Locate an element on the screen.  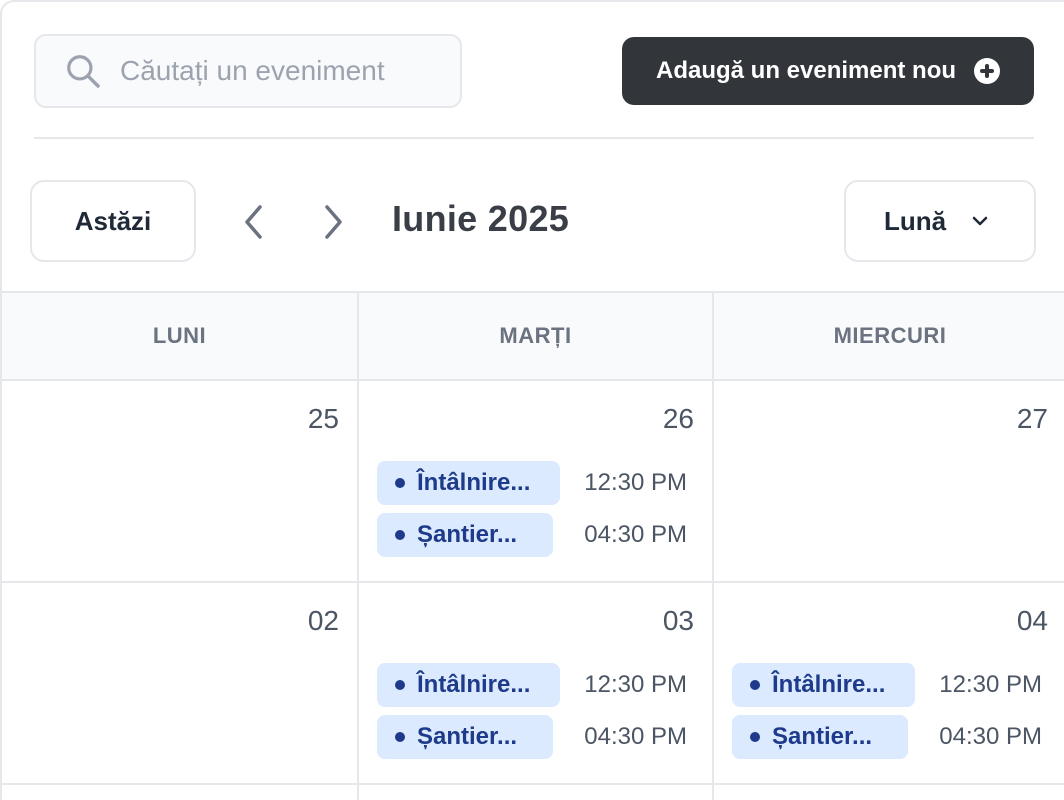
chevron-right-icon is located at coordinates (333, 222).